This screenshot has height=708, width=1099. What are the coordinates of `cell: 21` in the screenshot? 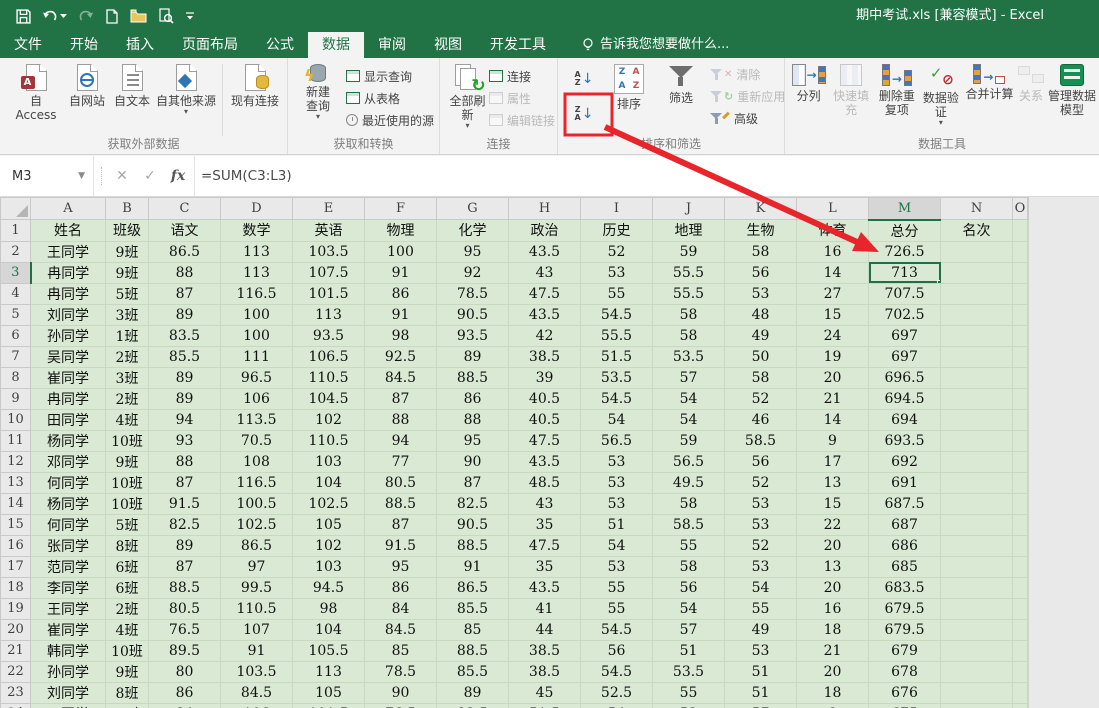 It's located at (832, 399).